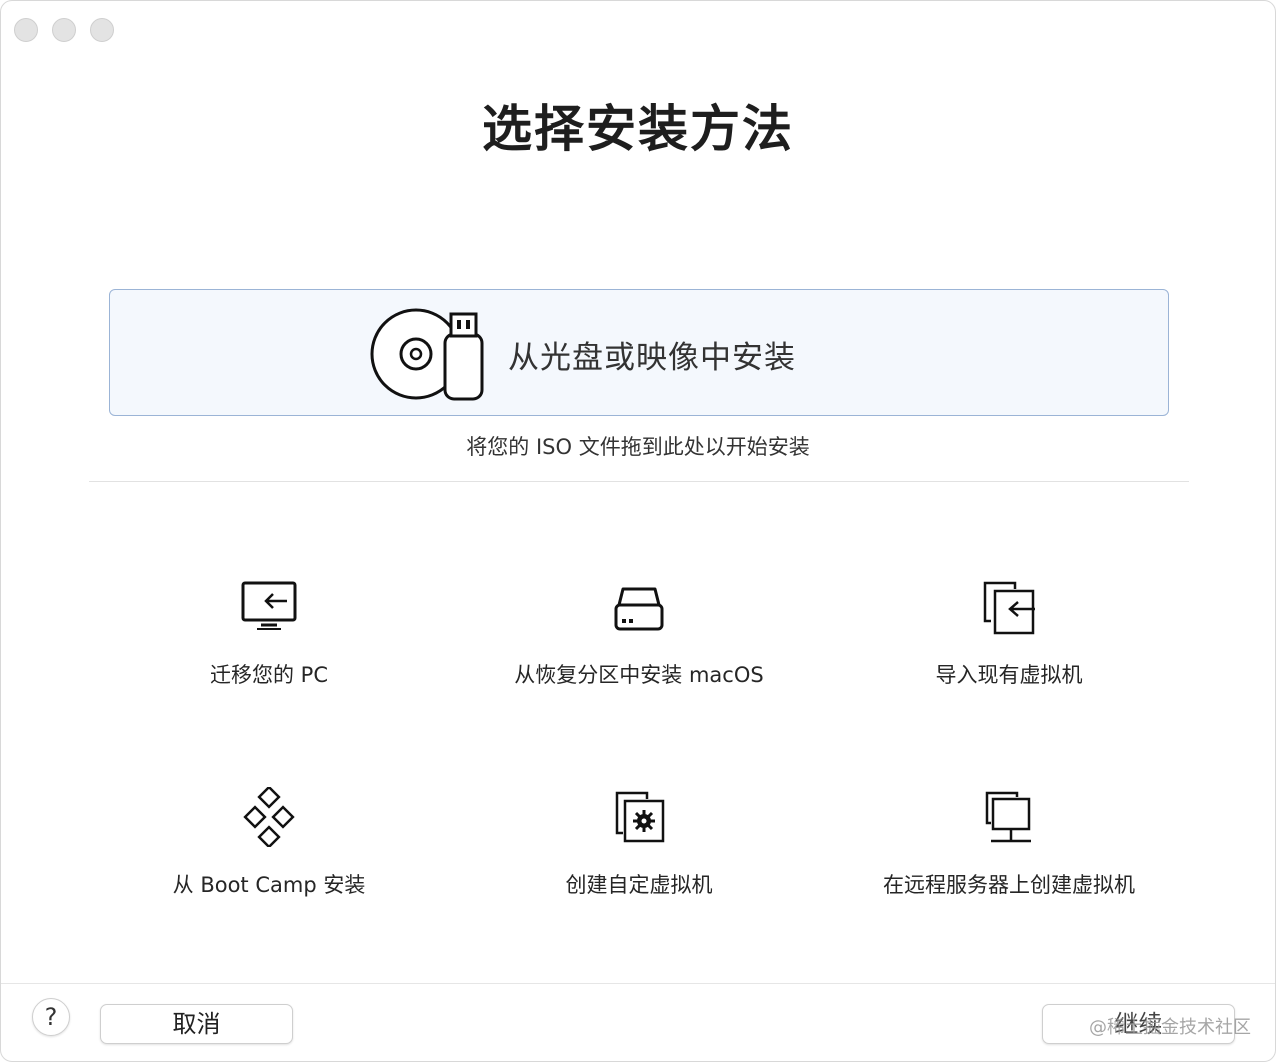 This screenshot has width=1276, height=1062. Describe the element at coordinates (269, 885) in the screenshot. I see `option-label: 从 Boot Camp 安装` at that location.